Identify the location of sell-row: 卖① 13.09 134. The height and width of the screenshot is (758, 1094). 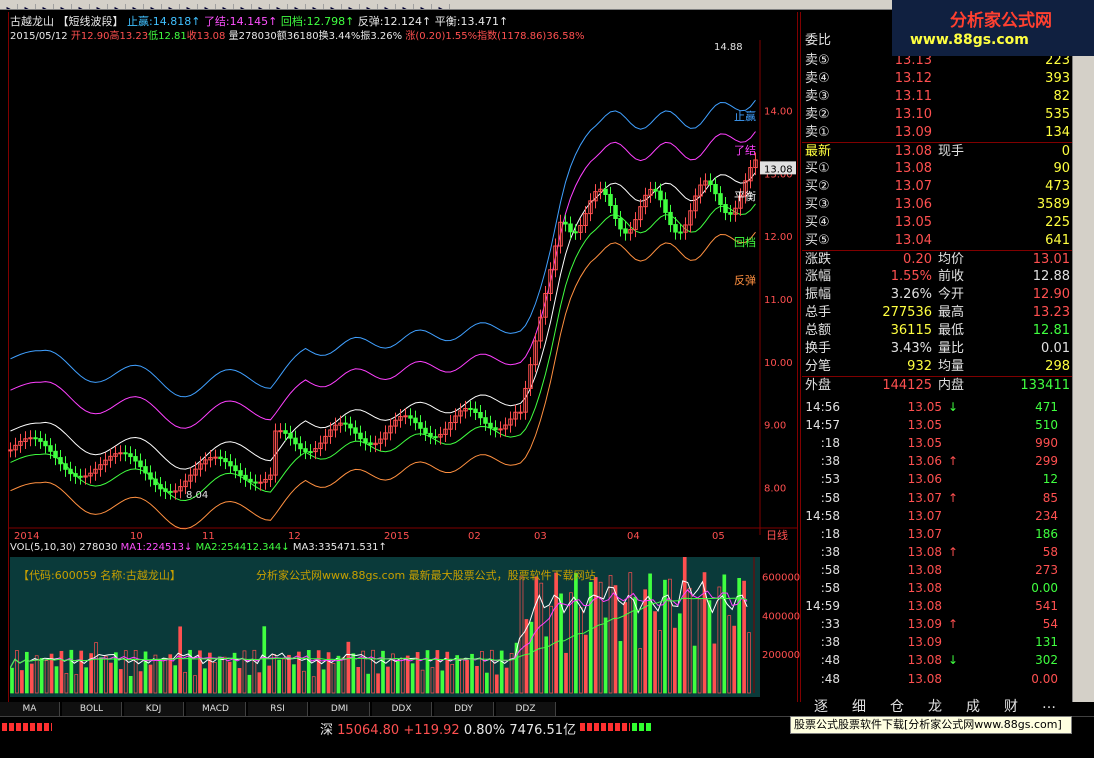
(937, 133).